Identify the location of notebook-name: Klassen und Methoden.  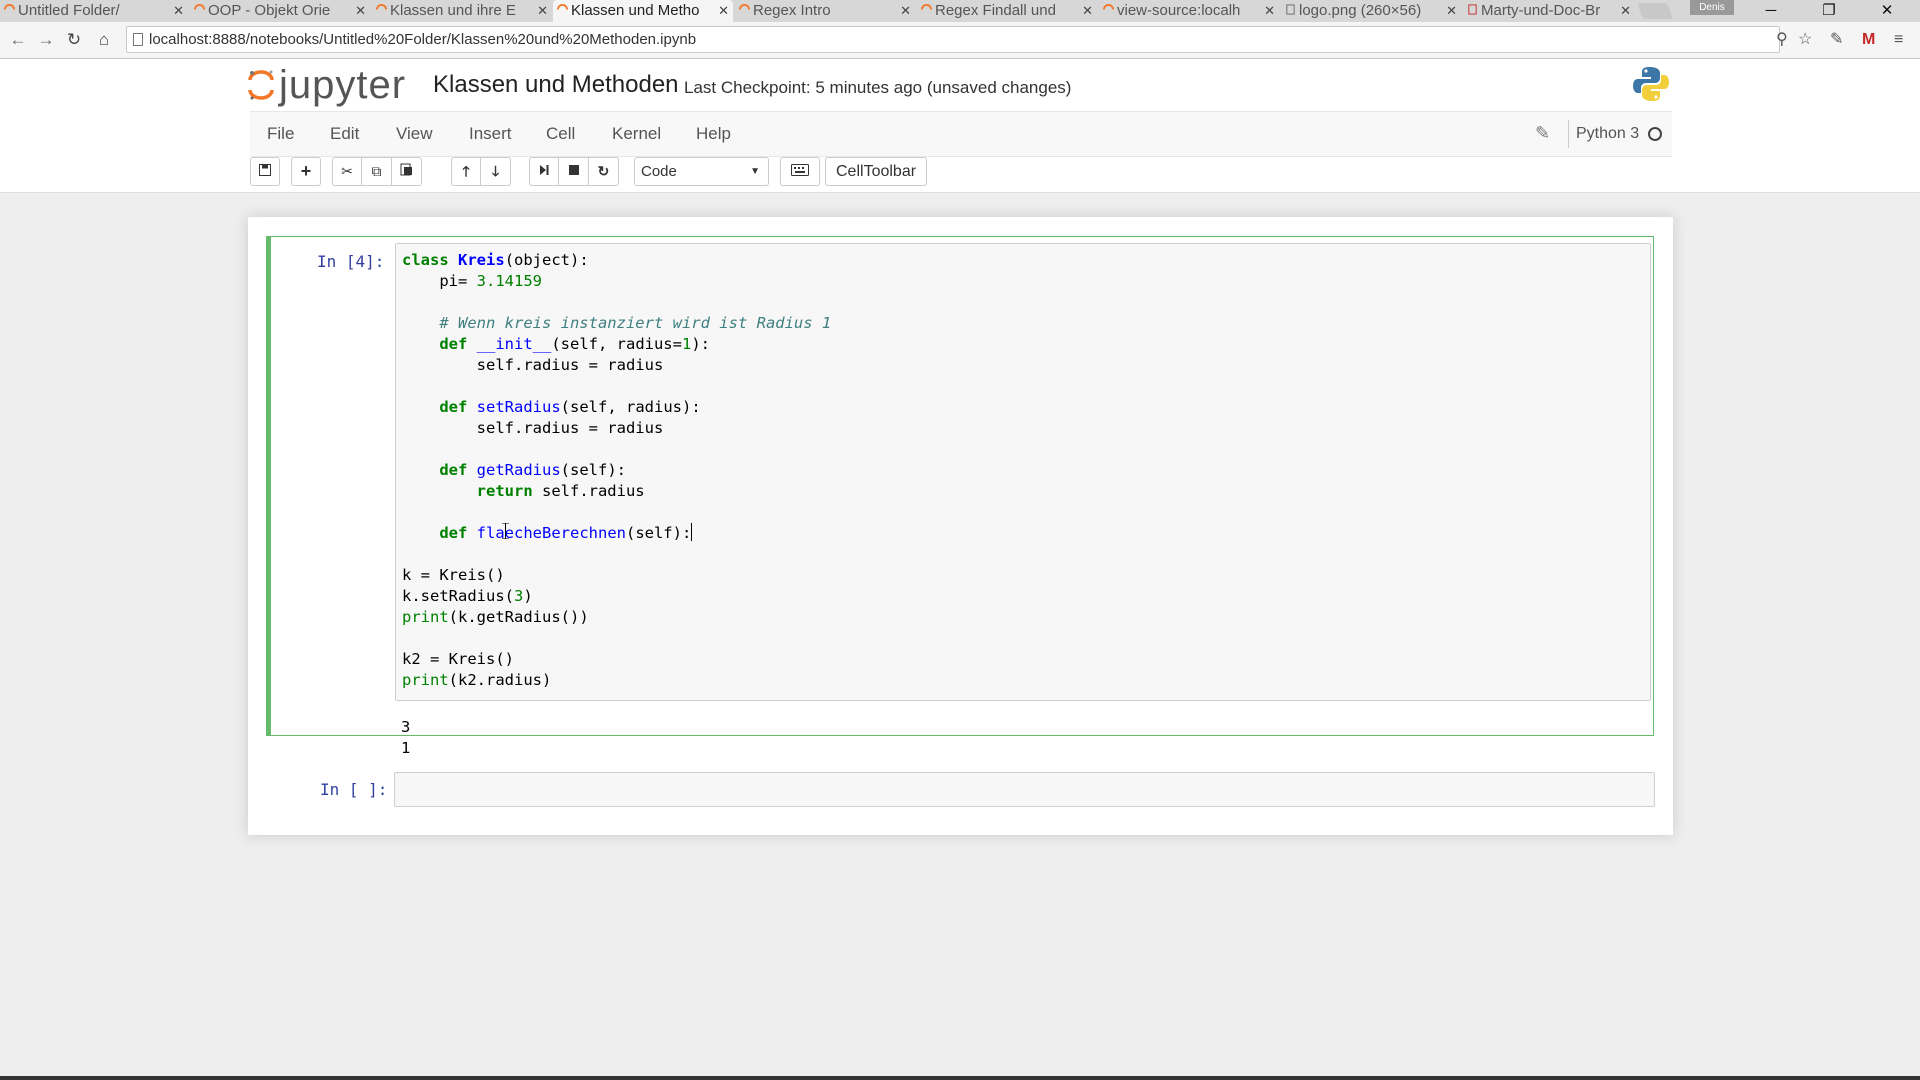
(556, 85).